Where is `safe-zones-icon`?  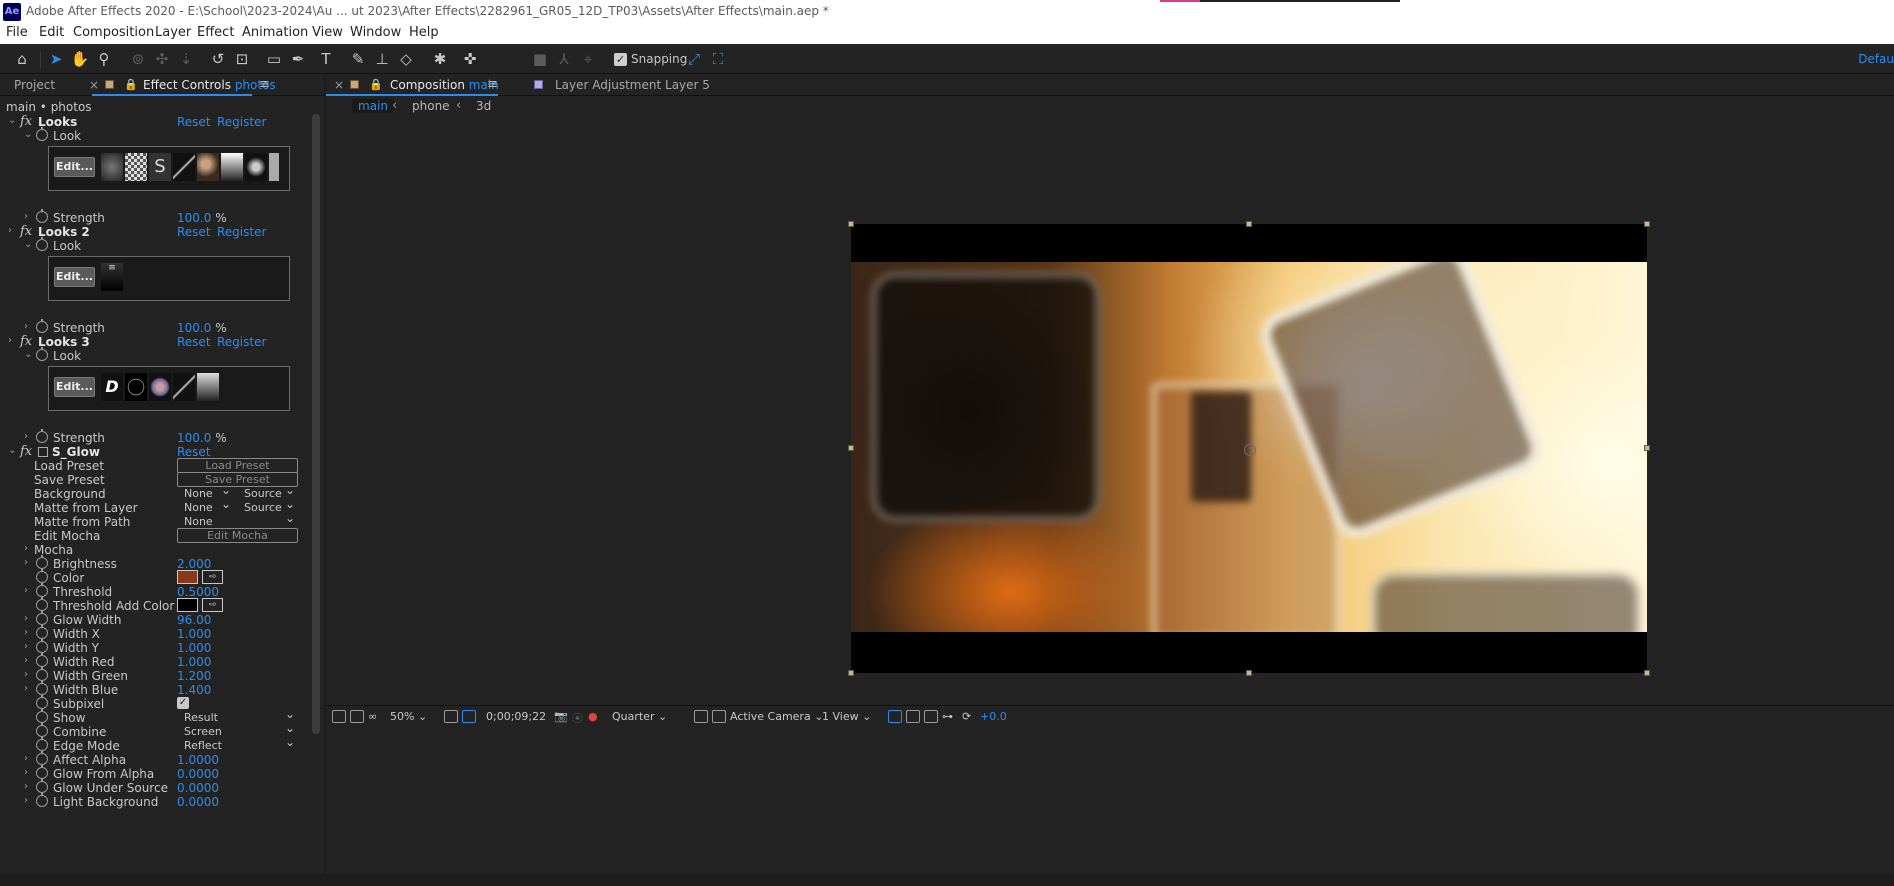 safe-zones-icon is located at coordinates (451, 716).